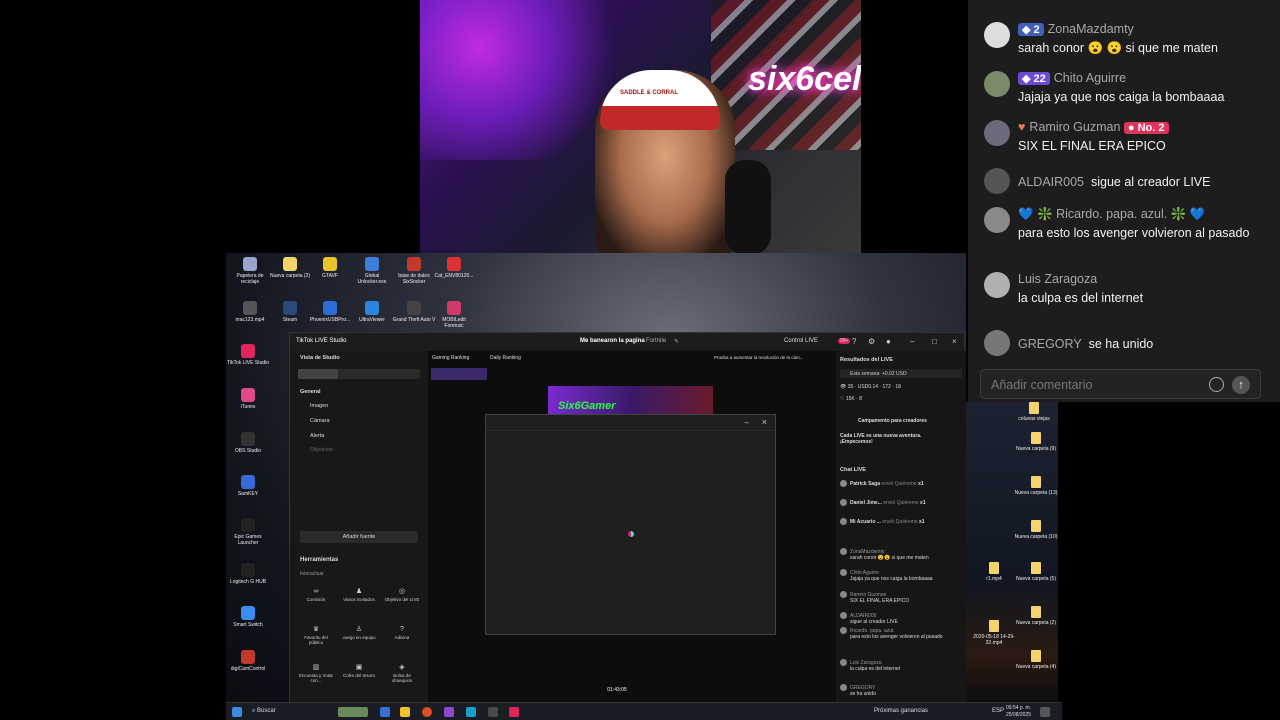 The width and height of the screenshot is (1280, 720). What do you see at coordinates (1074, 127) in the screenshot?
I see `chat-username: Ramiro Guzman` at bounding box center [1074, 127].